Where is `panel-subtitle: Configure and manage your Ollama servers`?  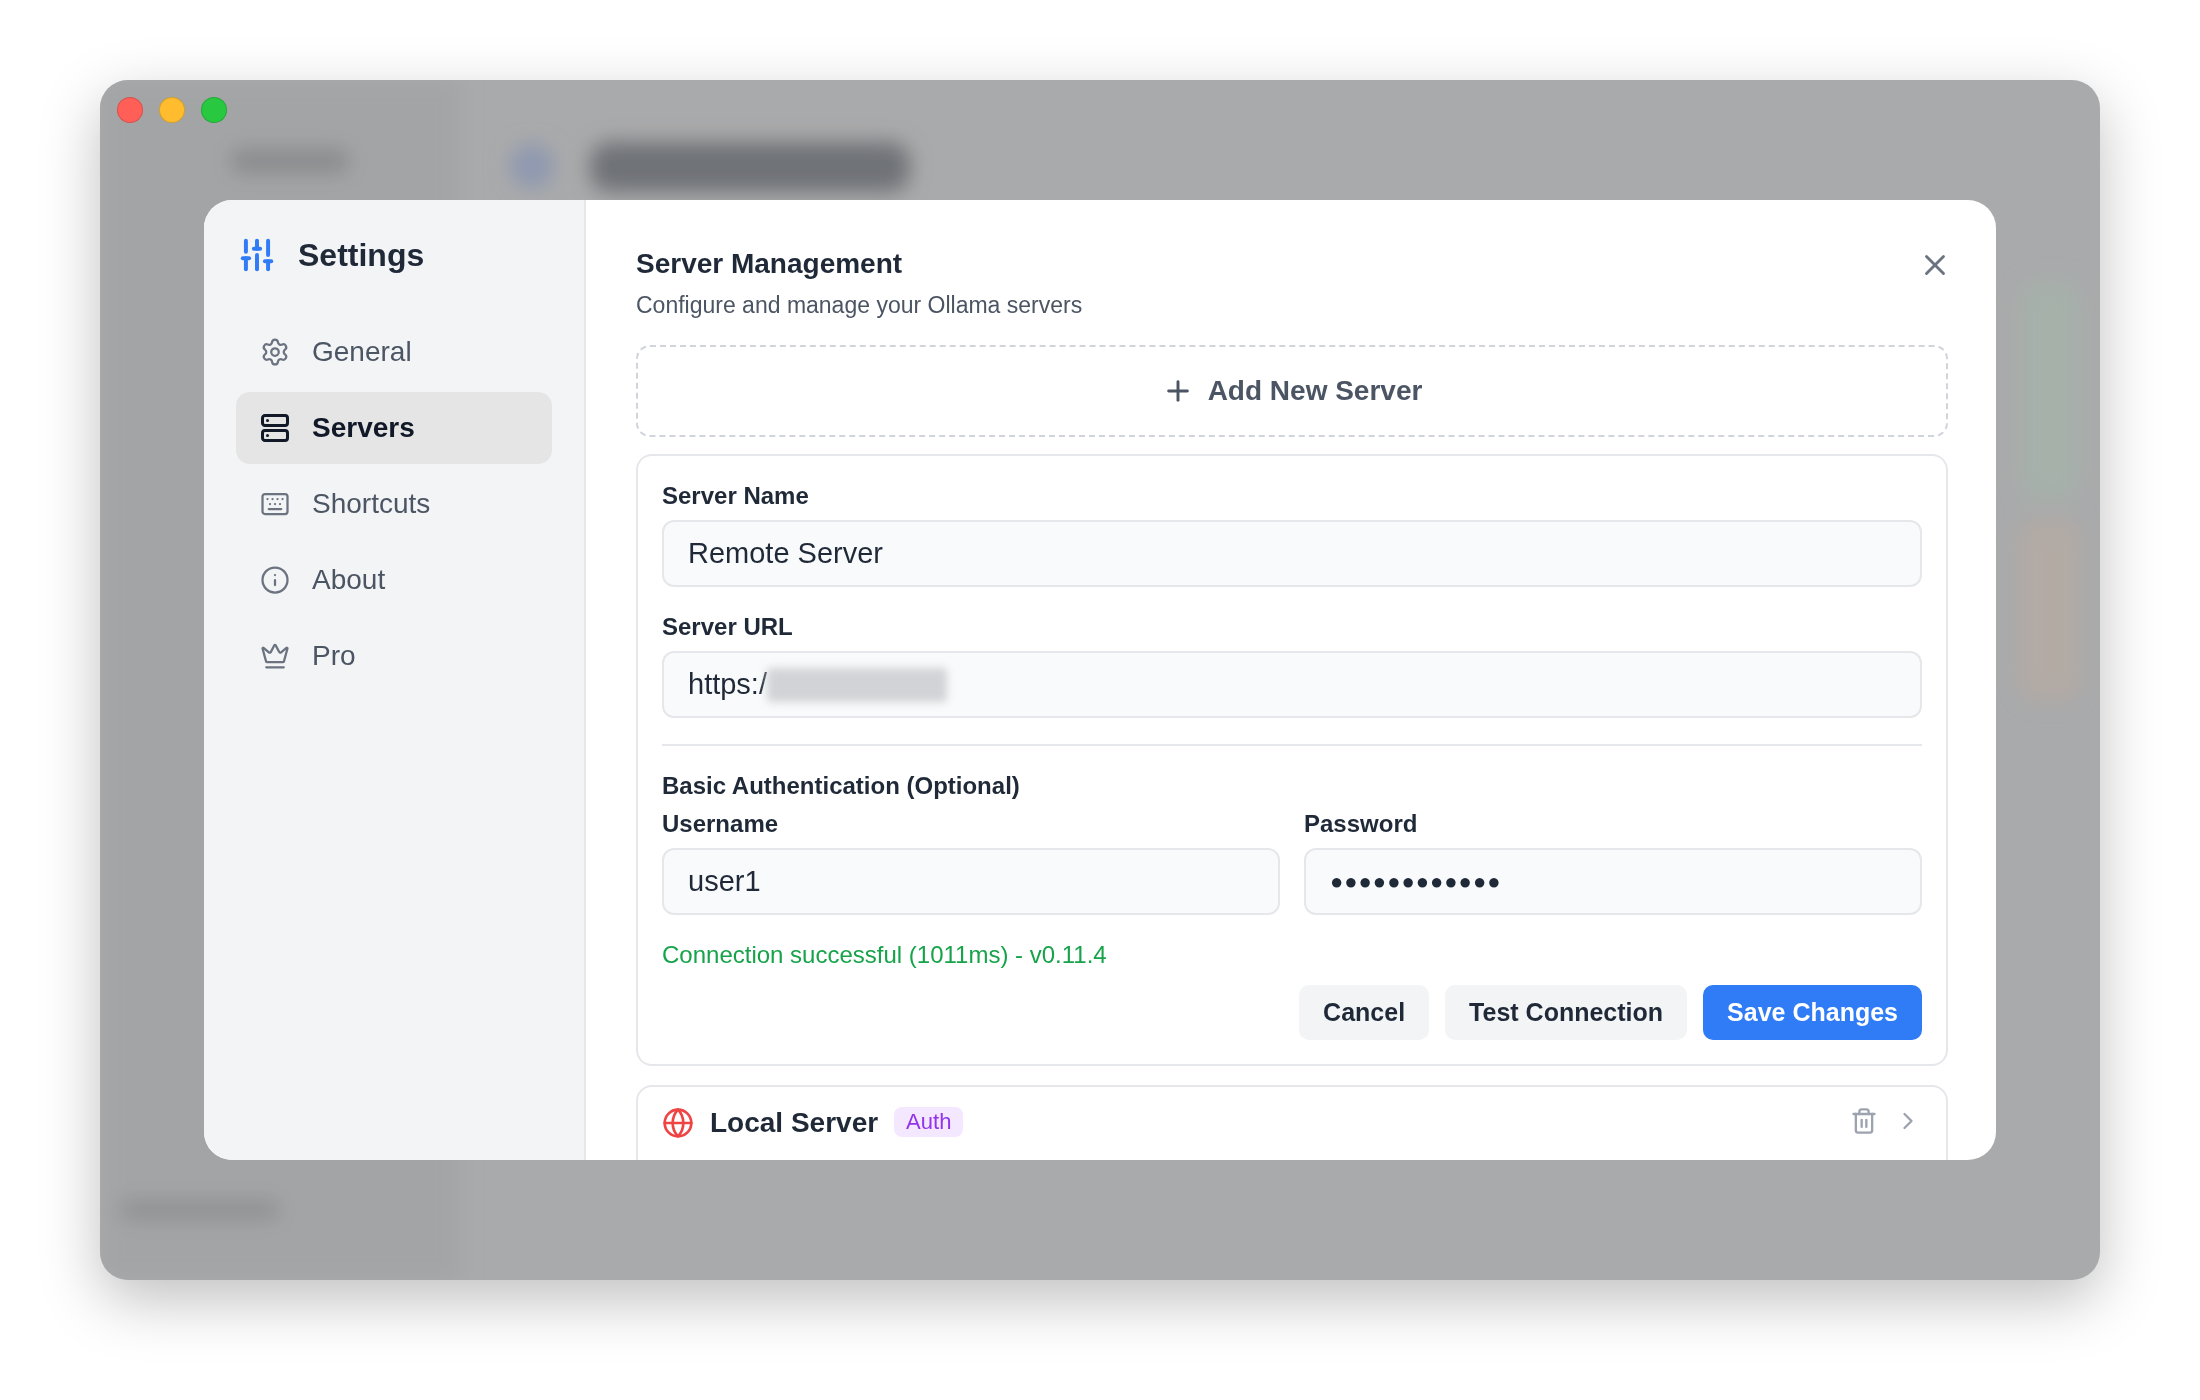
panel-subtitle: Configure and manage your Ollama servers is located at coordinates (859, 305).